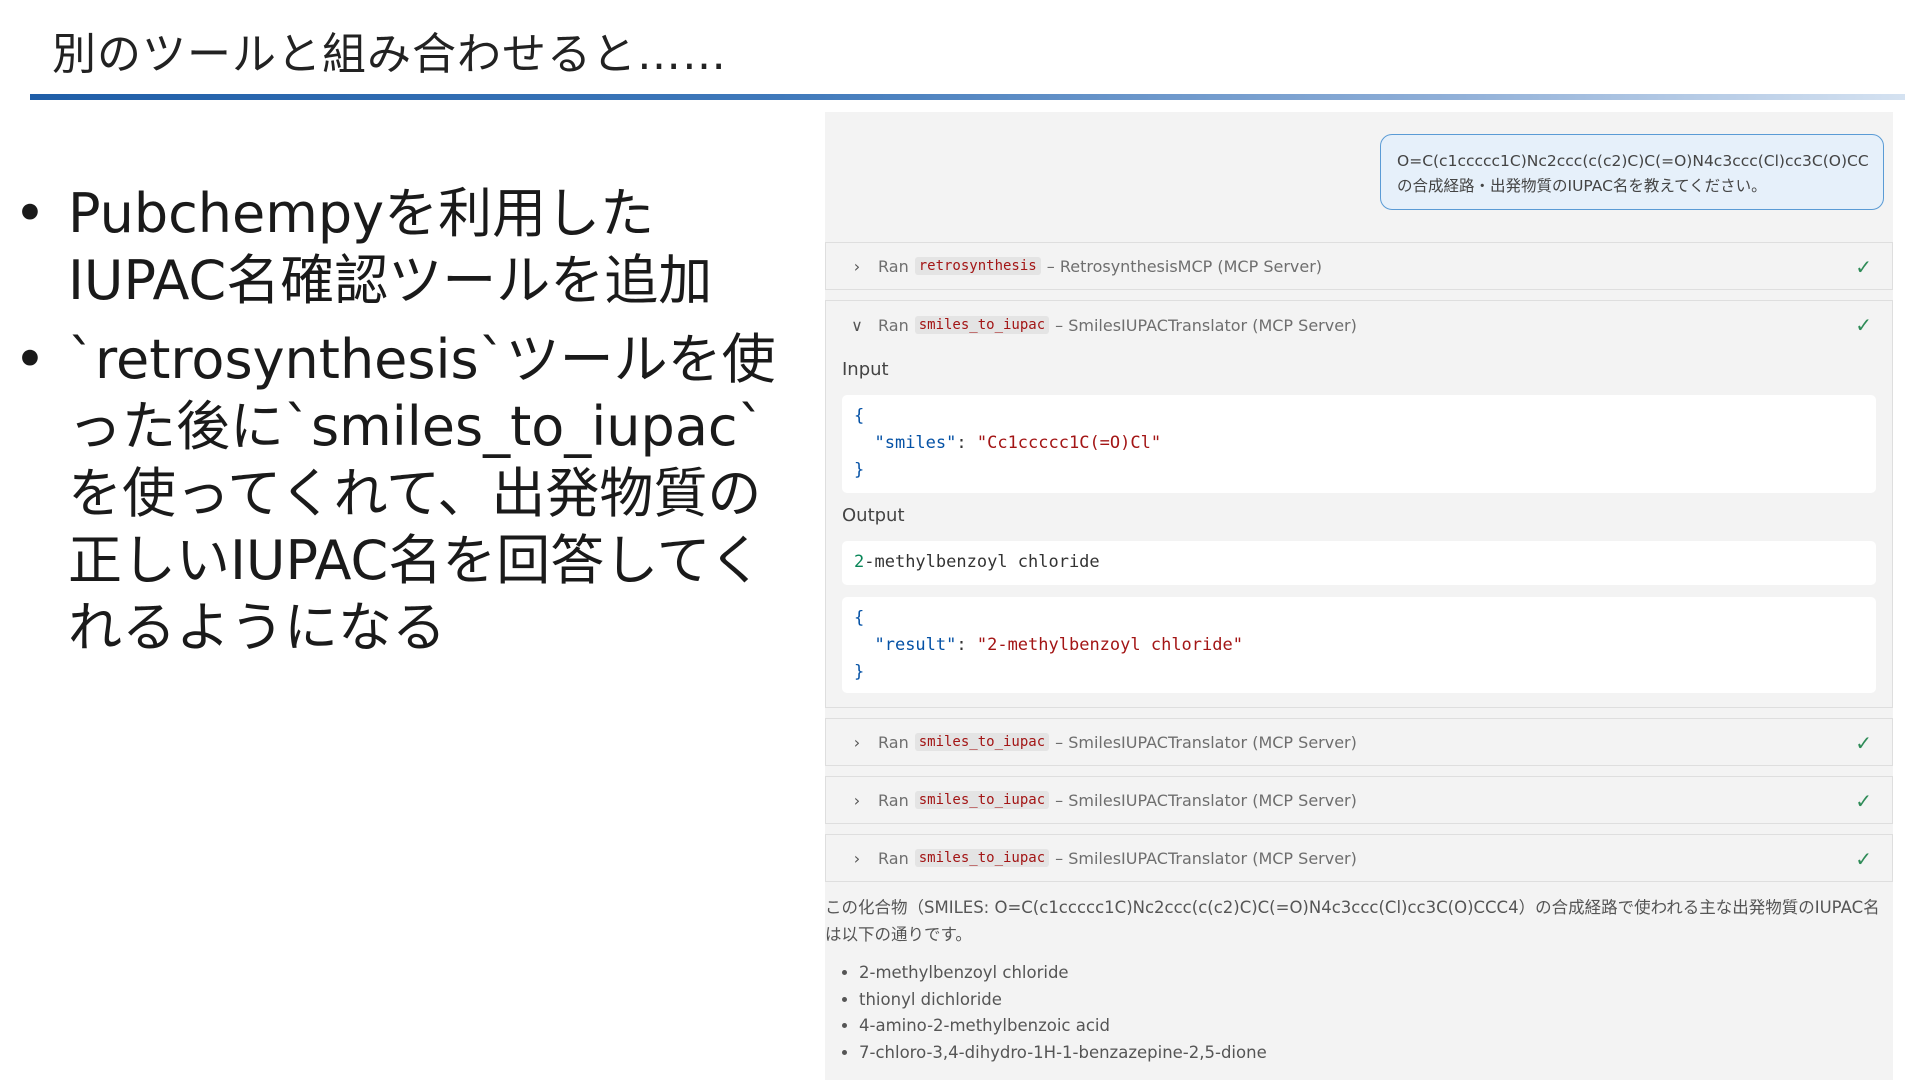 The width and height of the screenshot is (1920, 1080). I want to click on output-label: Output, so click(873, 515).